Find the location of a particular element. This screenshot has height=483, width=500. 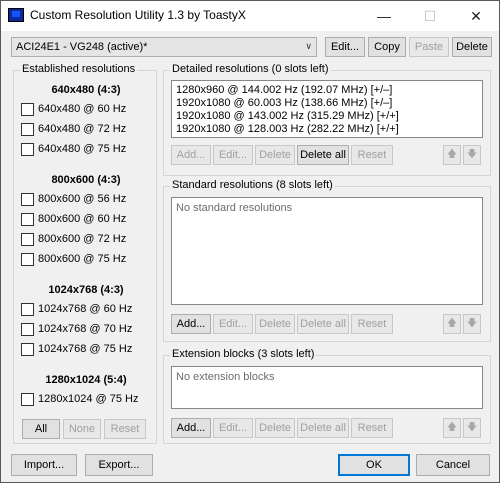

list-item: 1920x1080 @ 60.003 Hz (138.66 MHz) [+/–] is located at coordinates (284, 103).